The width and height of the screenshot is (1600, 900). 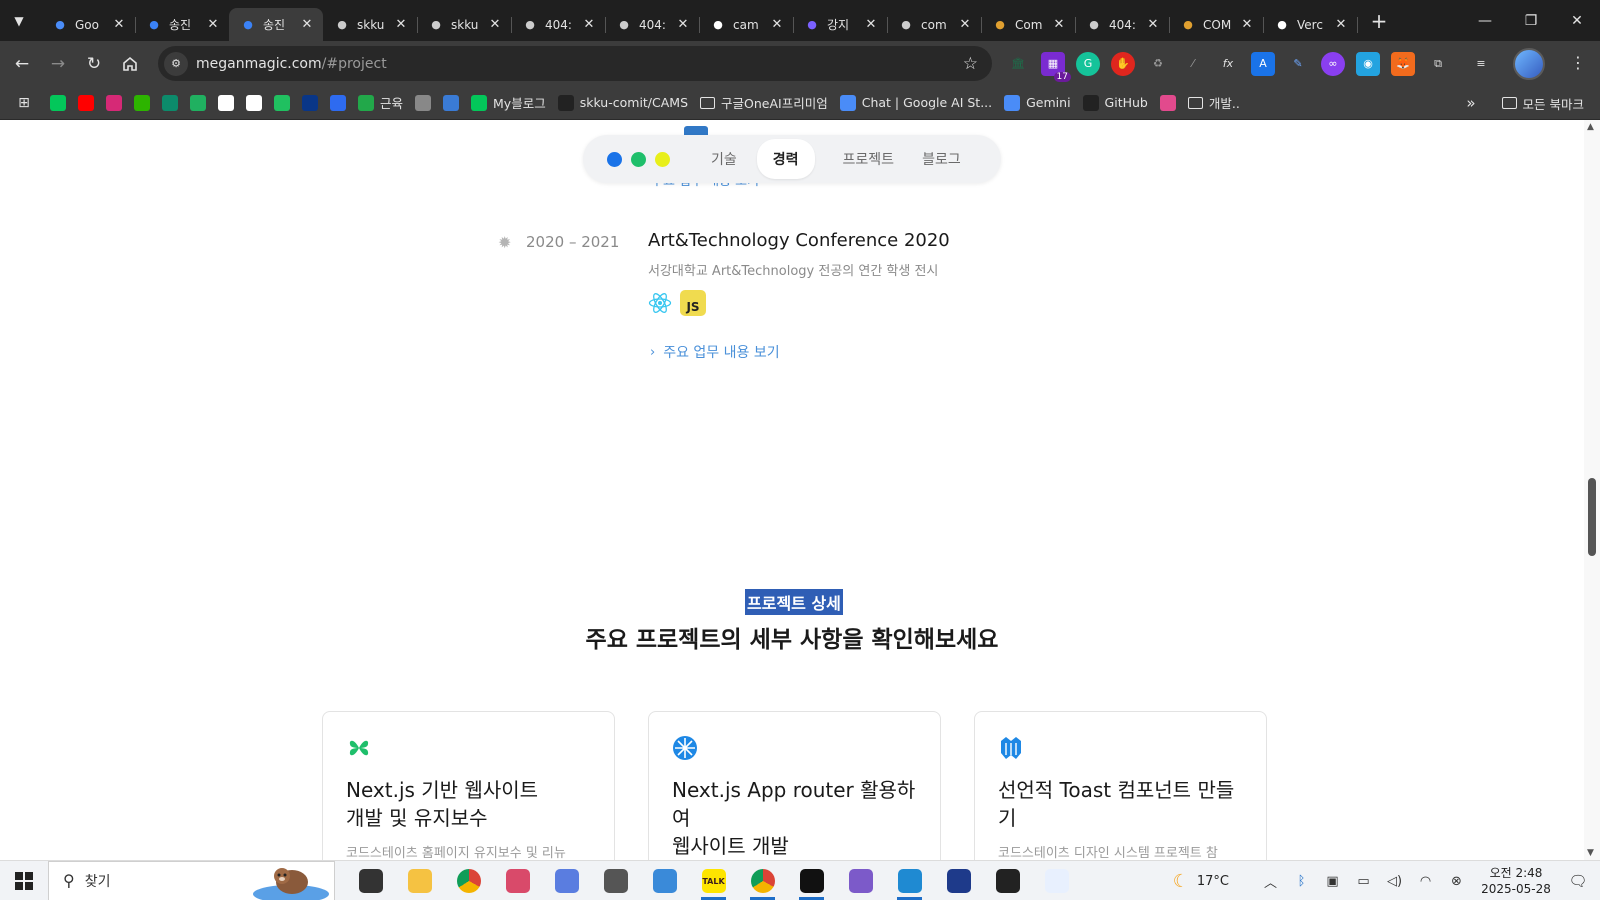 What do you see at coordinates (1201, 881) in the screenshot?
I see `weather-widget: ☾ 17°C` at bounding box center [1201, 881].